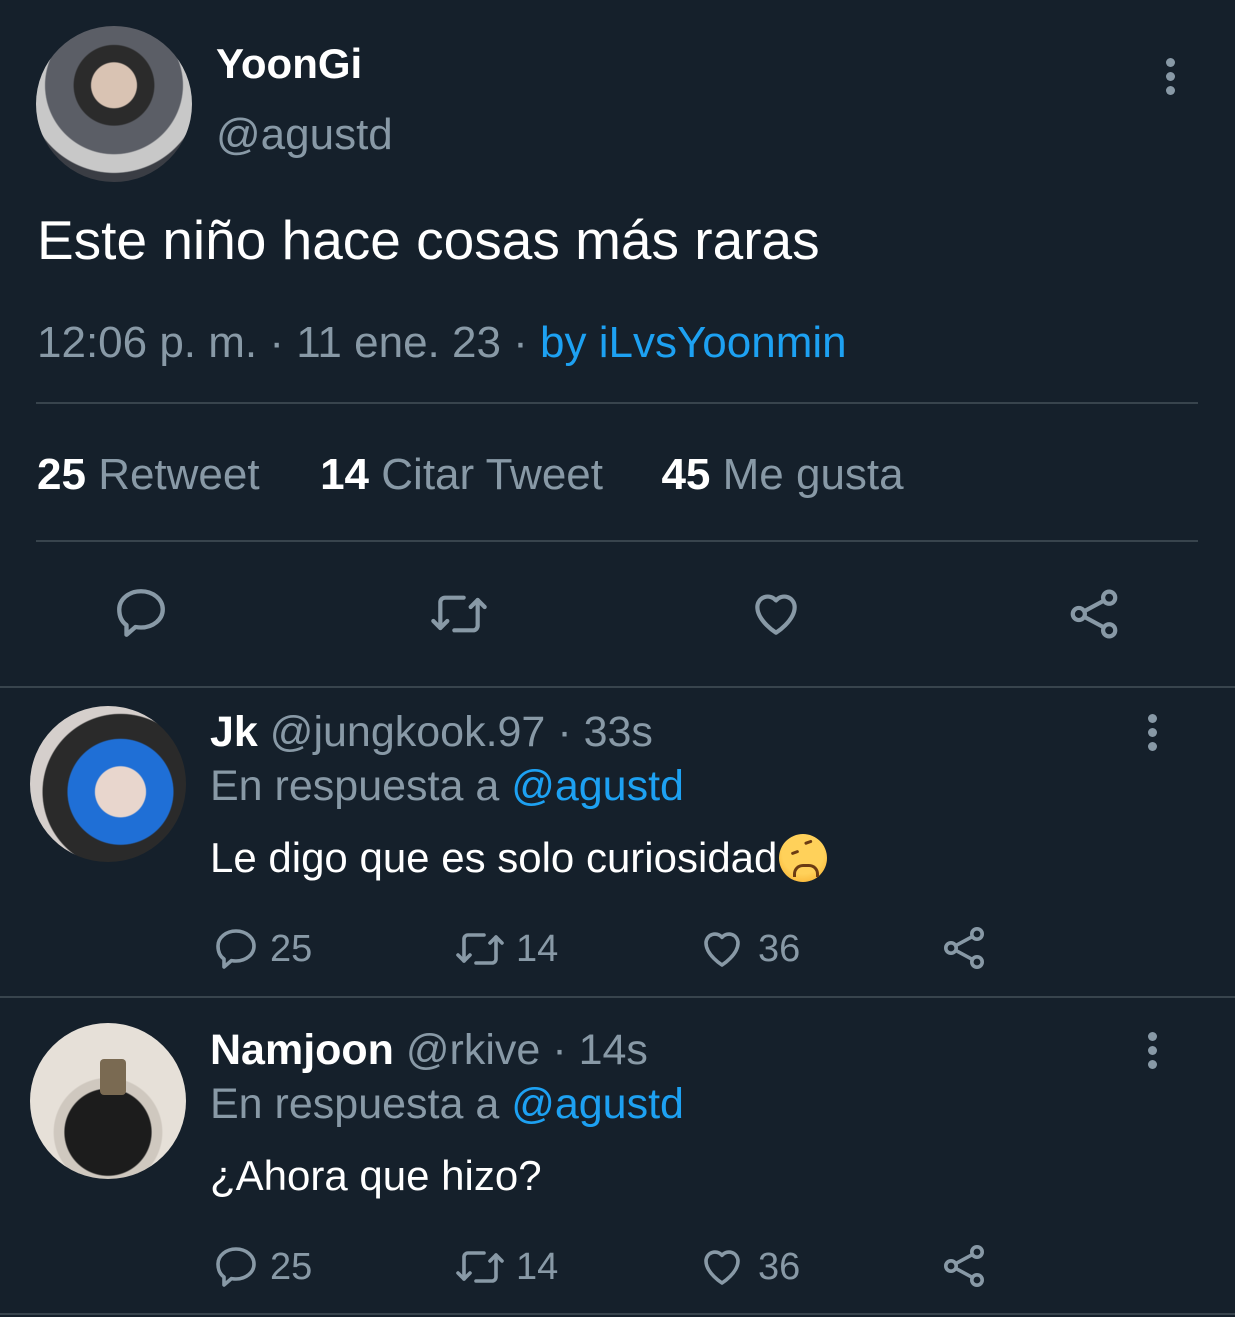 The image size is (1235, 1317). Describe the element at coordinates (113, 1077) in the screenshot. I see `camera-shape` at that location.